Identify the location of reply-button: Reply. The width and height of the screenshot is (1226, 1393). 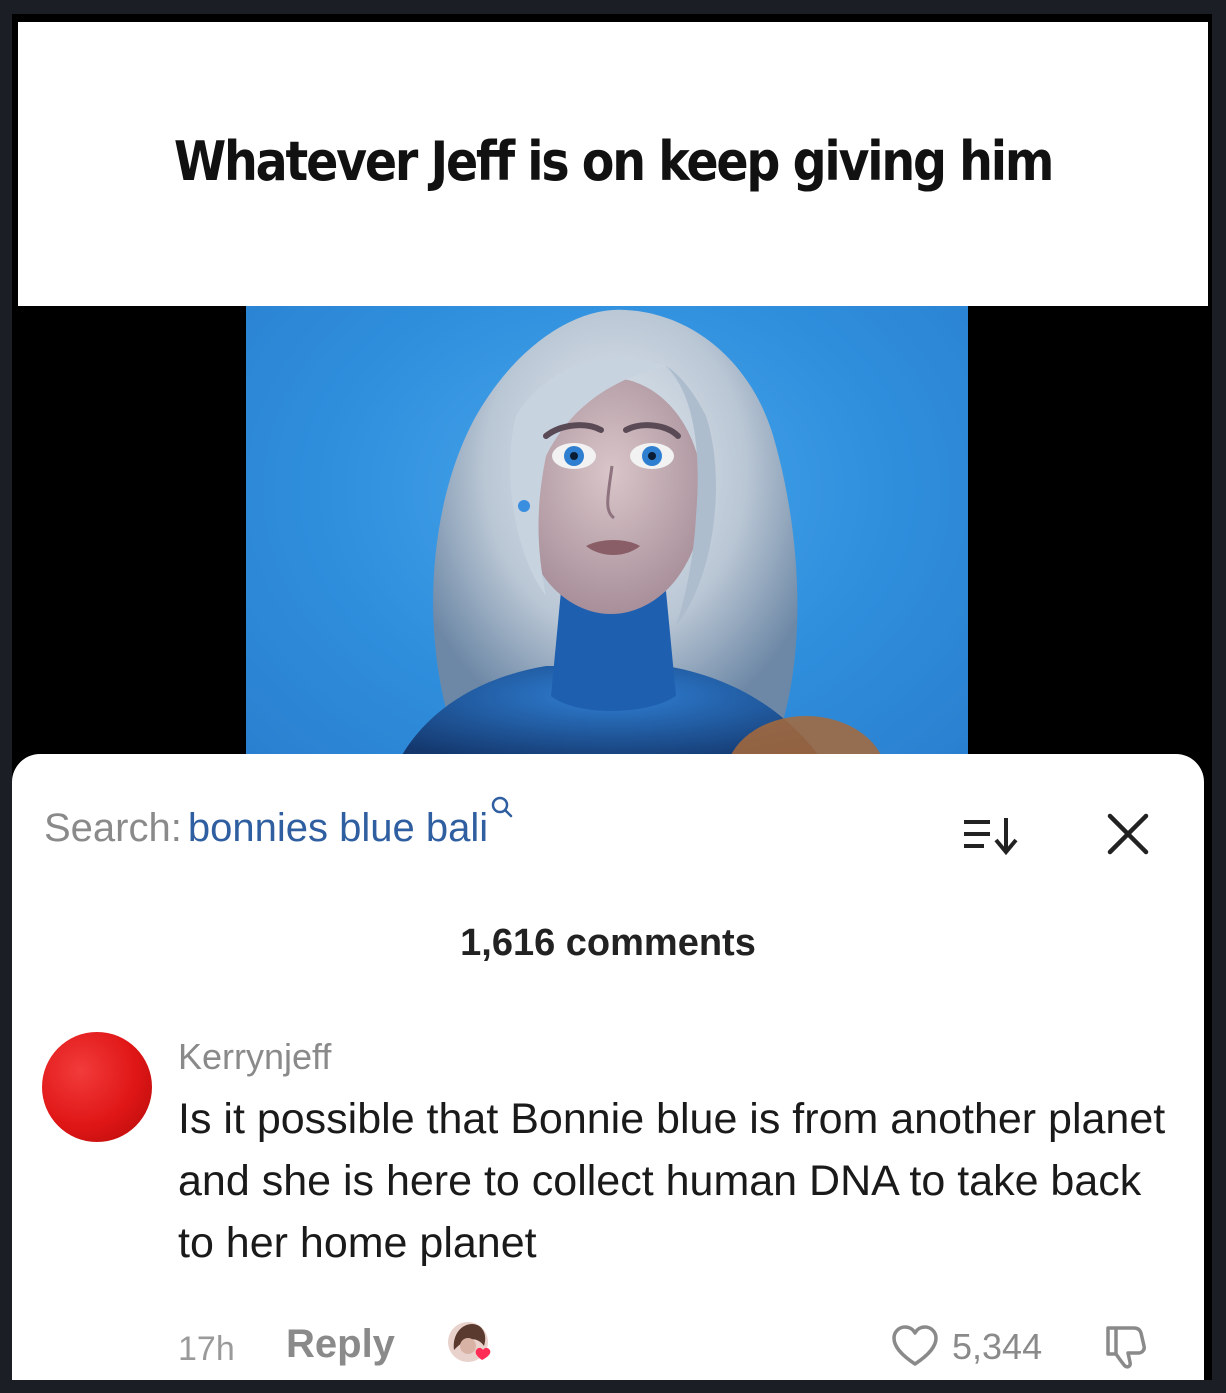
(340, 1344).